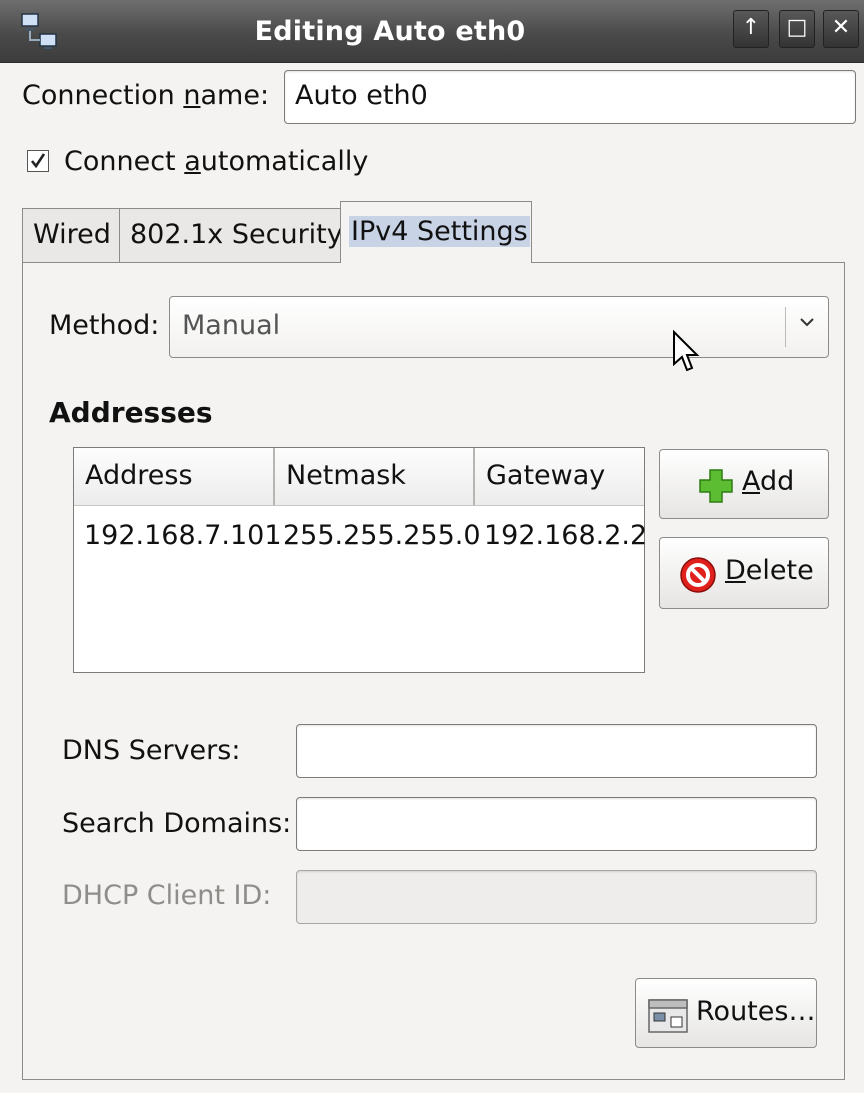 The height and width of the screenshot is (1093, 864). I want to click on connection-name-label-part: Connection, so click(103, 95).